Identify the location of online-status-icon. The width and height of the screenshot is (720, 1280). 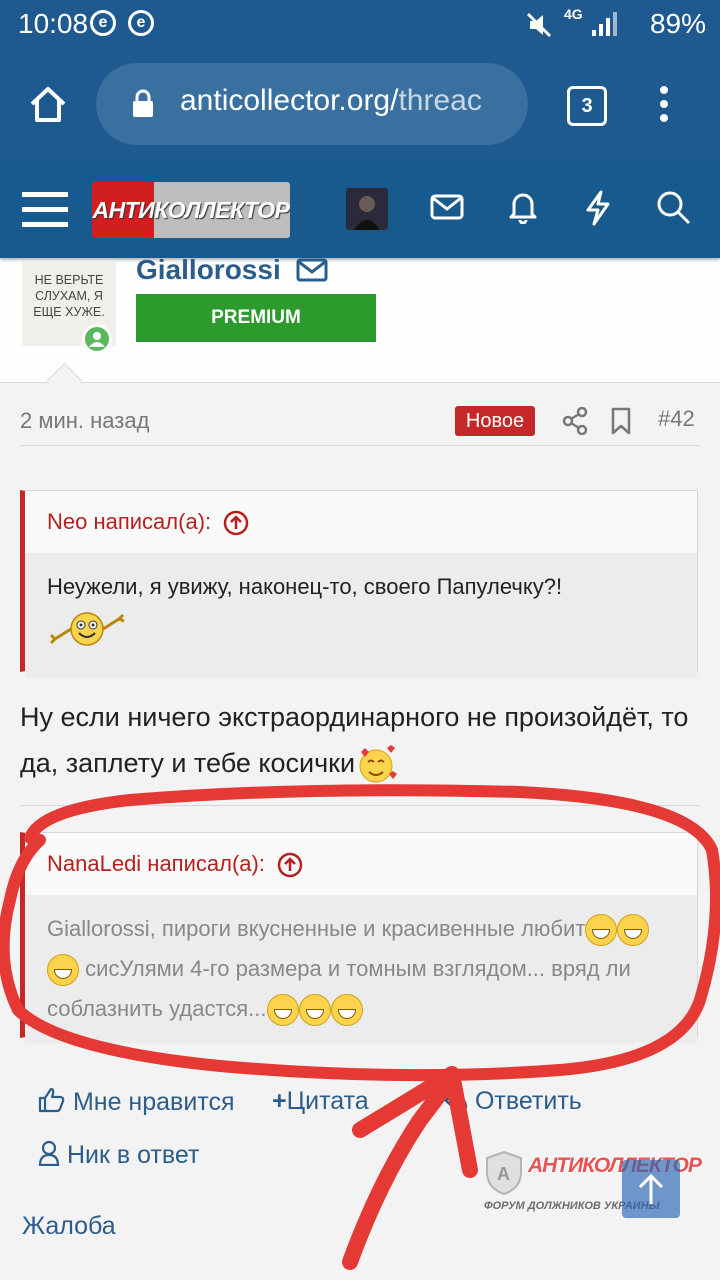
(97, 339).